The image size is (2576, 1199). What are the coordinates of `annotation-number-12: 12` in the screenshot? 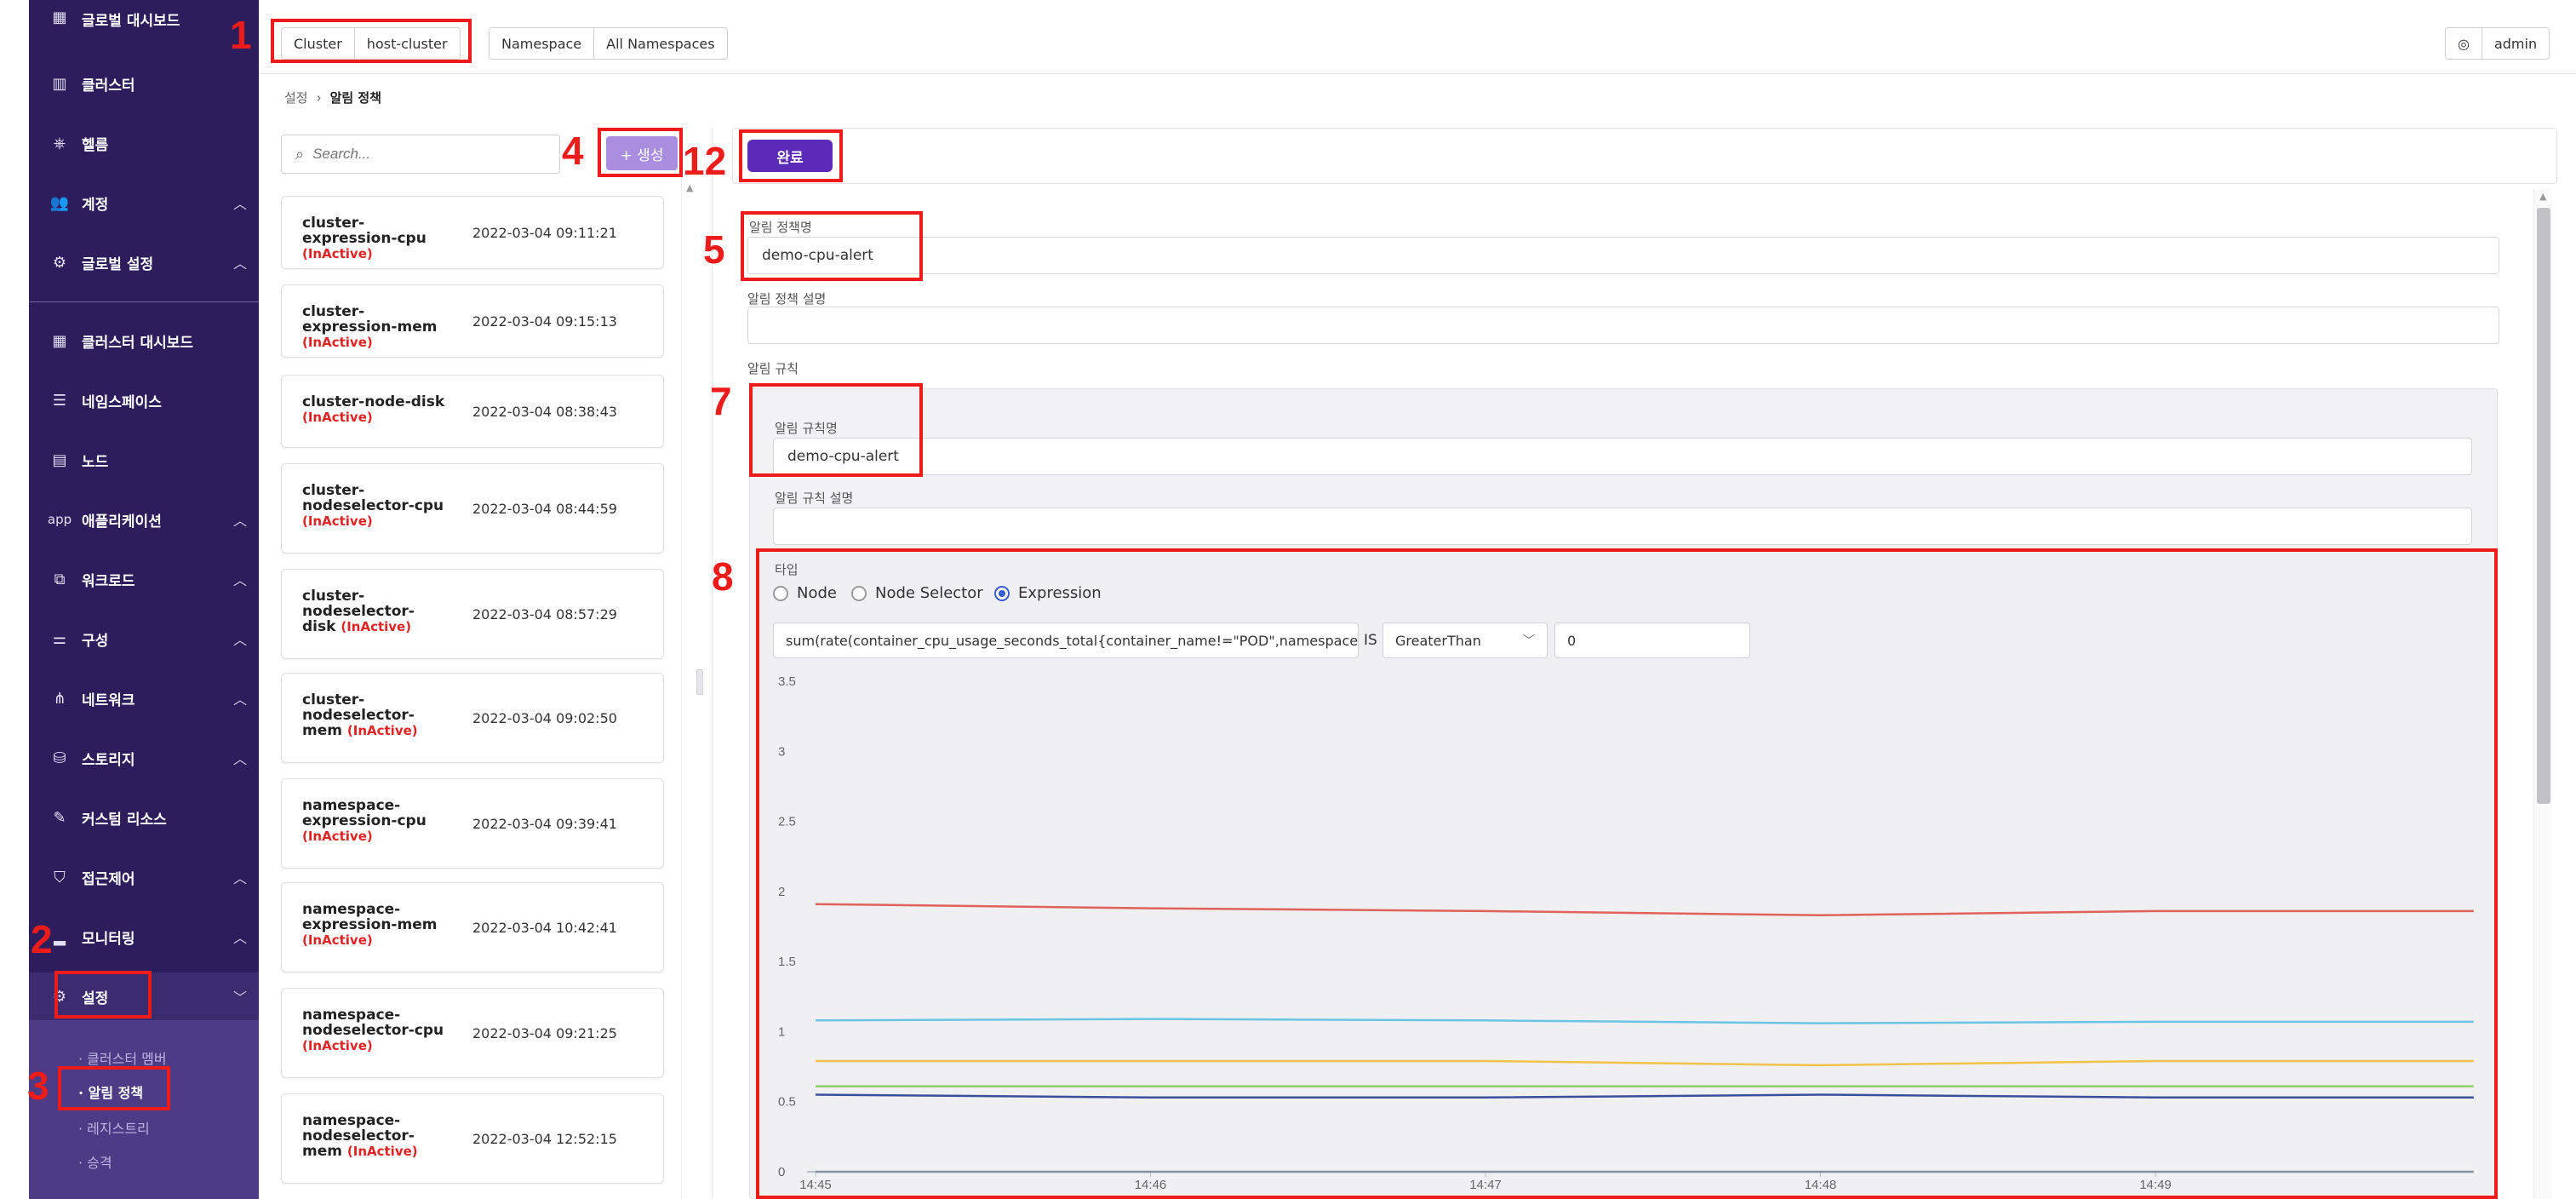 It's located at (705, 161).